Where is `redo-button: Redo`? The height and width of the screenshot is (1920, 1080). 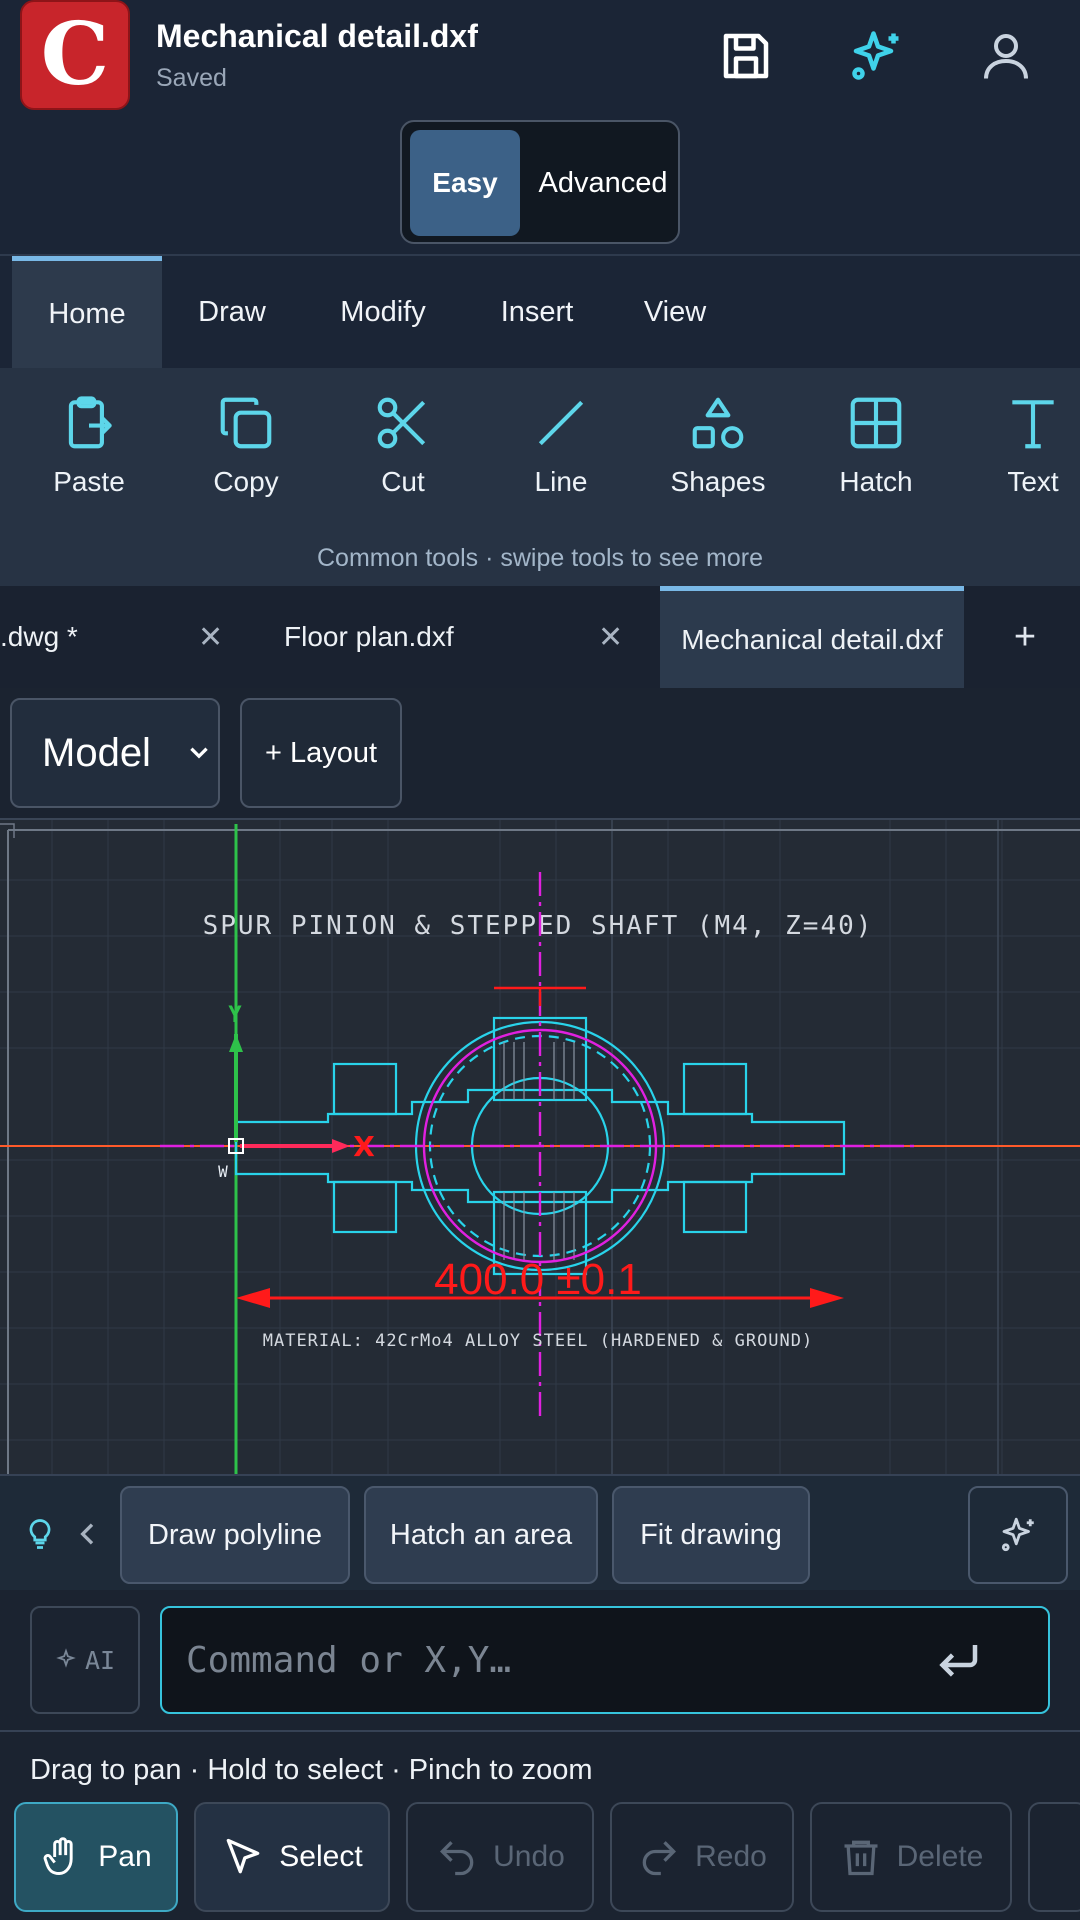 redo-button: Redo is located at coordinates (702, 1857).